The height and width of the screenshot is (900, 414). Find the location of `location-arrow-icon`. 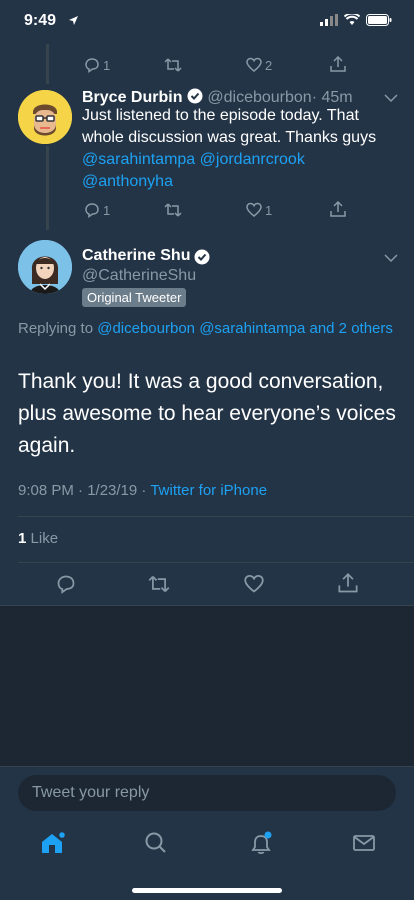

location-arrow-icon is located at coordinates (73, 20).